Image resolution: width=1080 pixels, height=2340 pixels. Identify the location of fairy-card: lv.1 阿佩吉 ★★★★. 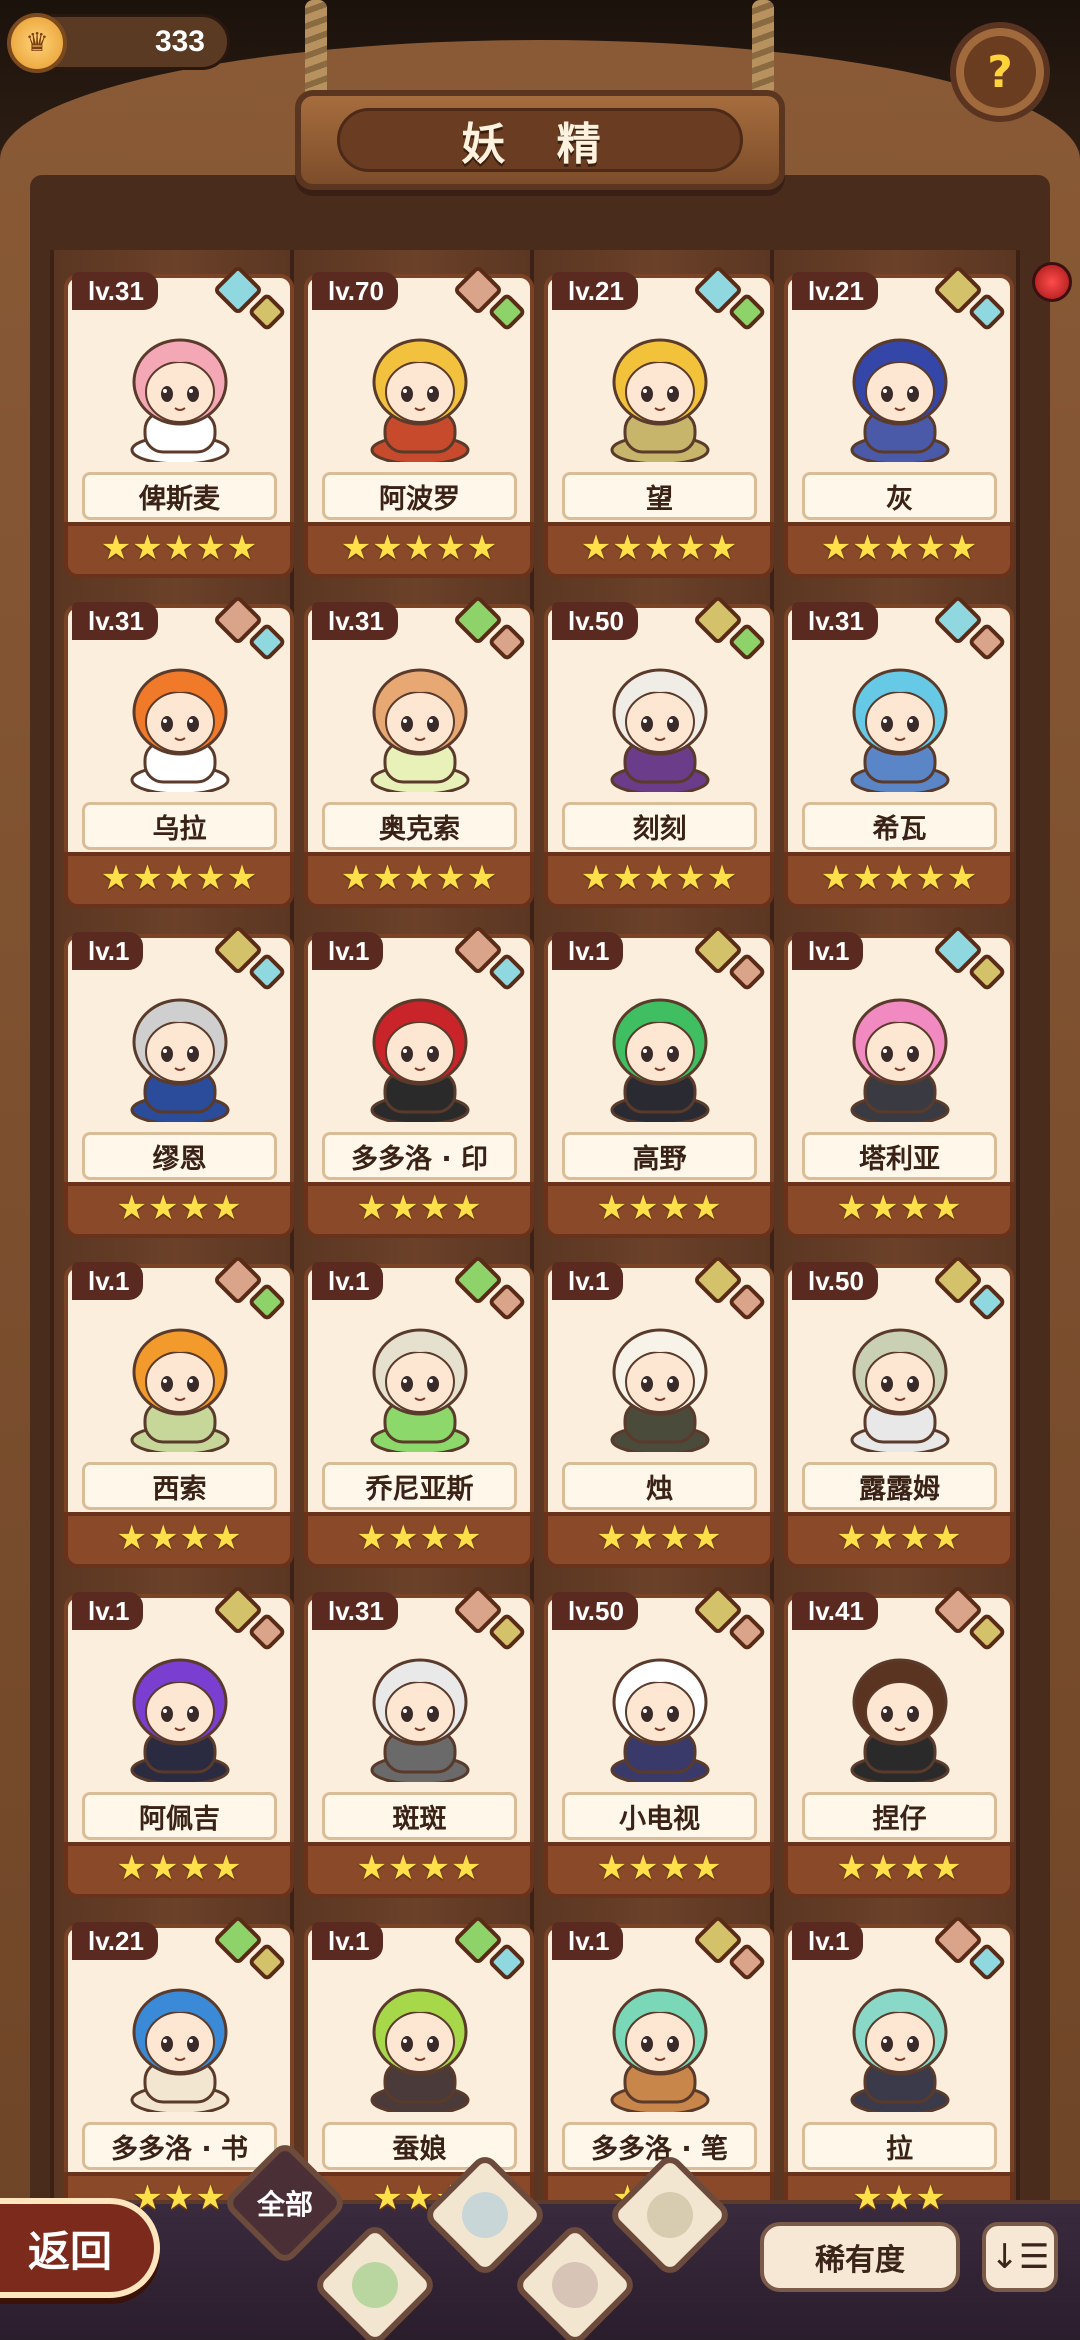
(179, 1745).